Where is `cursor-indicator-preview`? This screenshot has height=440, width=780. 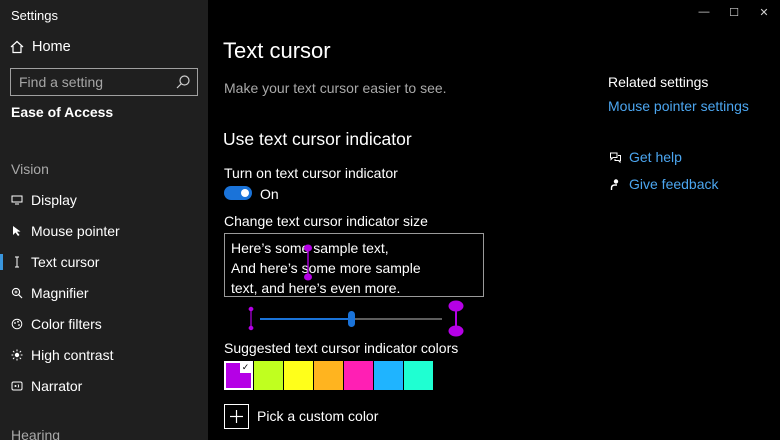 cursor-indicator-preview is located at coordinates (308, 262).